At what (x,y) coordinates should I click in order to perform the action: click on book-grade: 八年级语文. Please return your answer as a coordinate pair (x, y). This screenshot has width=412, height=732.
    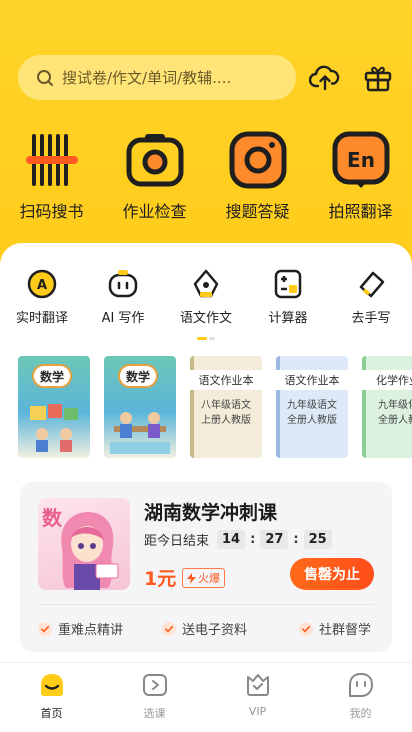
    Looking at the image, I should click on (226, 405).